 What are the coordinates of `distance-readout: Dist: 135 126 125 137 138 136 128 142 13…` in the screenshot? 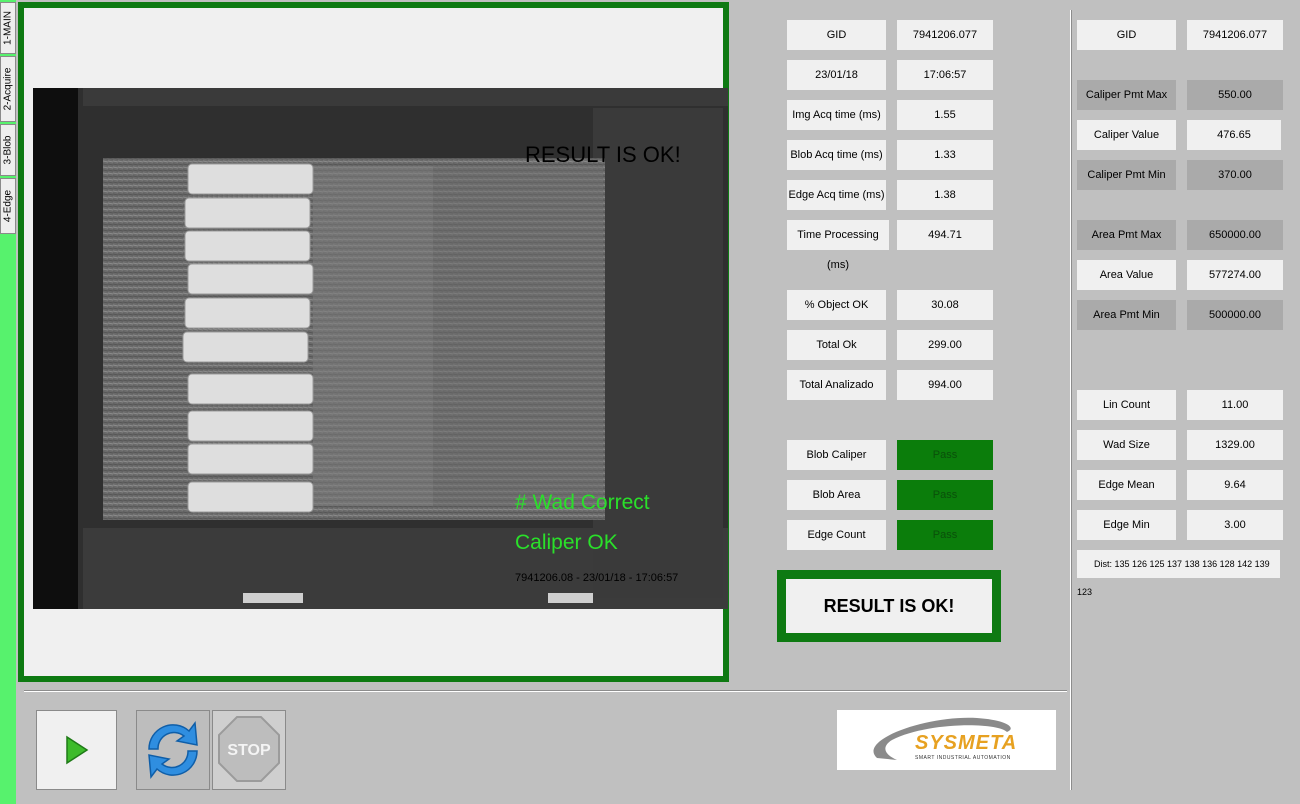 It's located at (1178, 573).